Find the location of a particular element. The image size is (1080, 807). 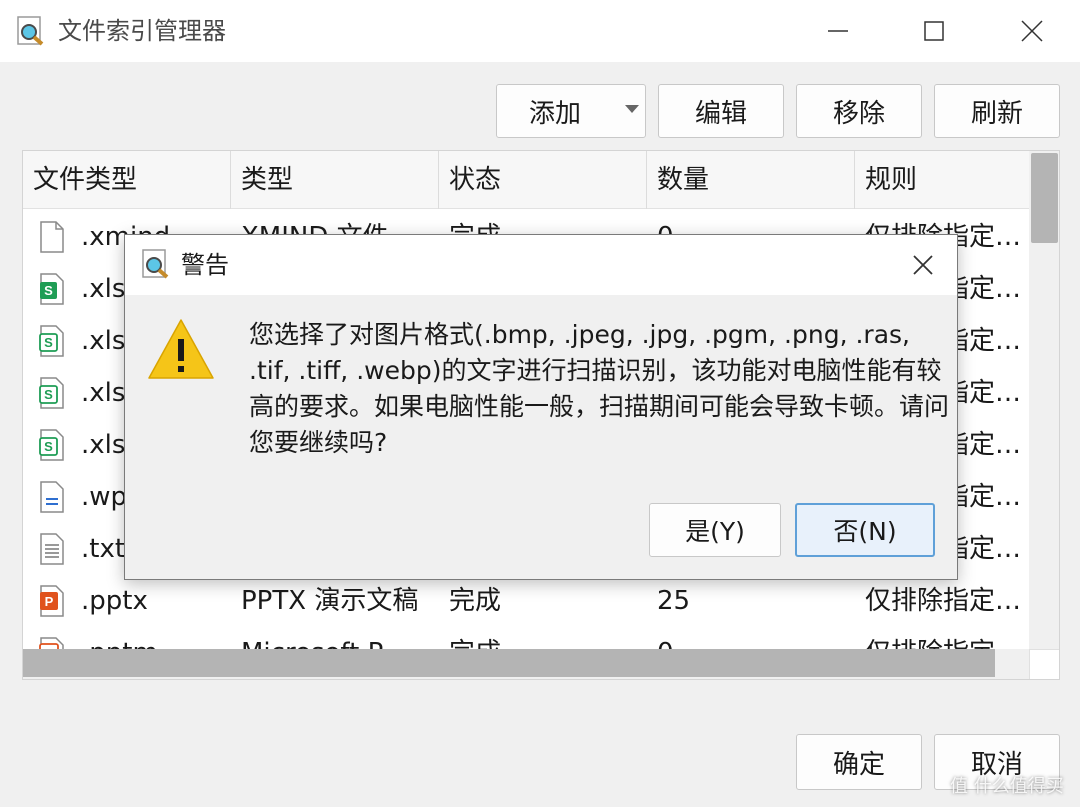

ok-button: 确定 is located at coordinates (859, 762).